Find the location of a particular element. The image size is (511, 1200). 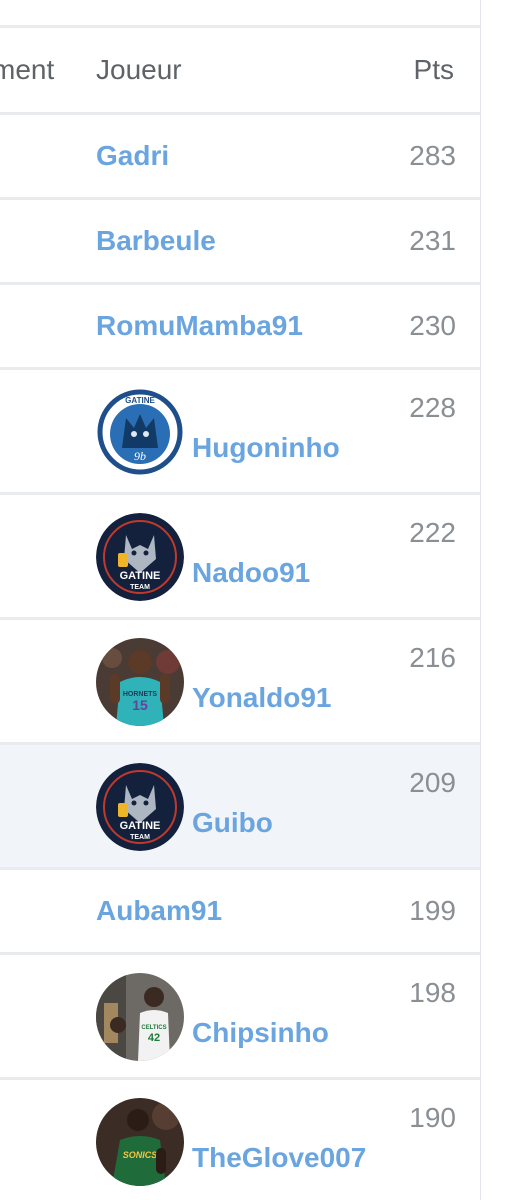

player-link: RomuMamba91 is located at coordinates (199, 326).